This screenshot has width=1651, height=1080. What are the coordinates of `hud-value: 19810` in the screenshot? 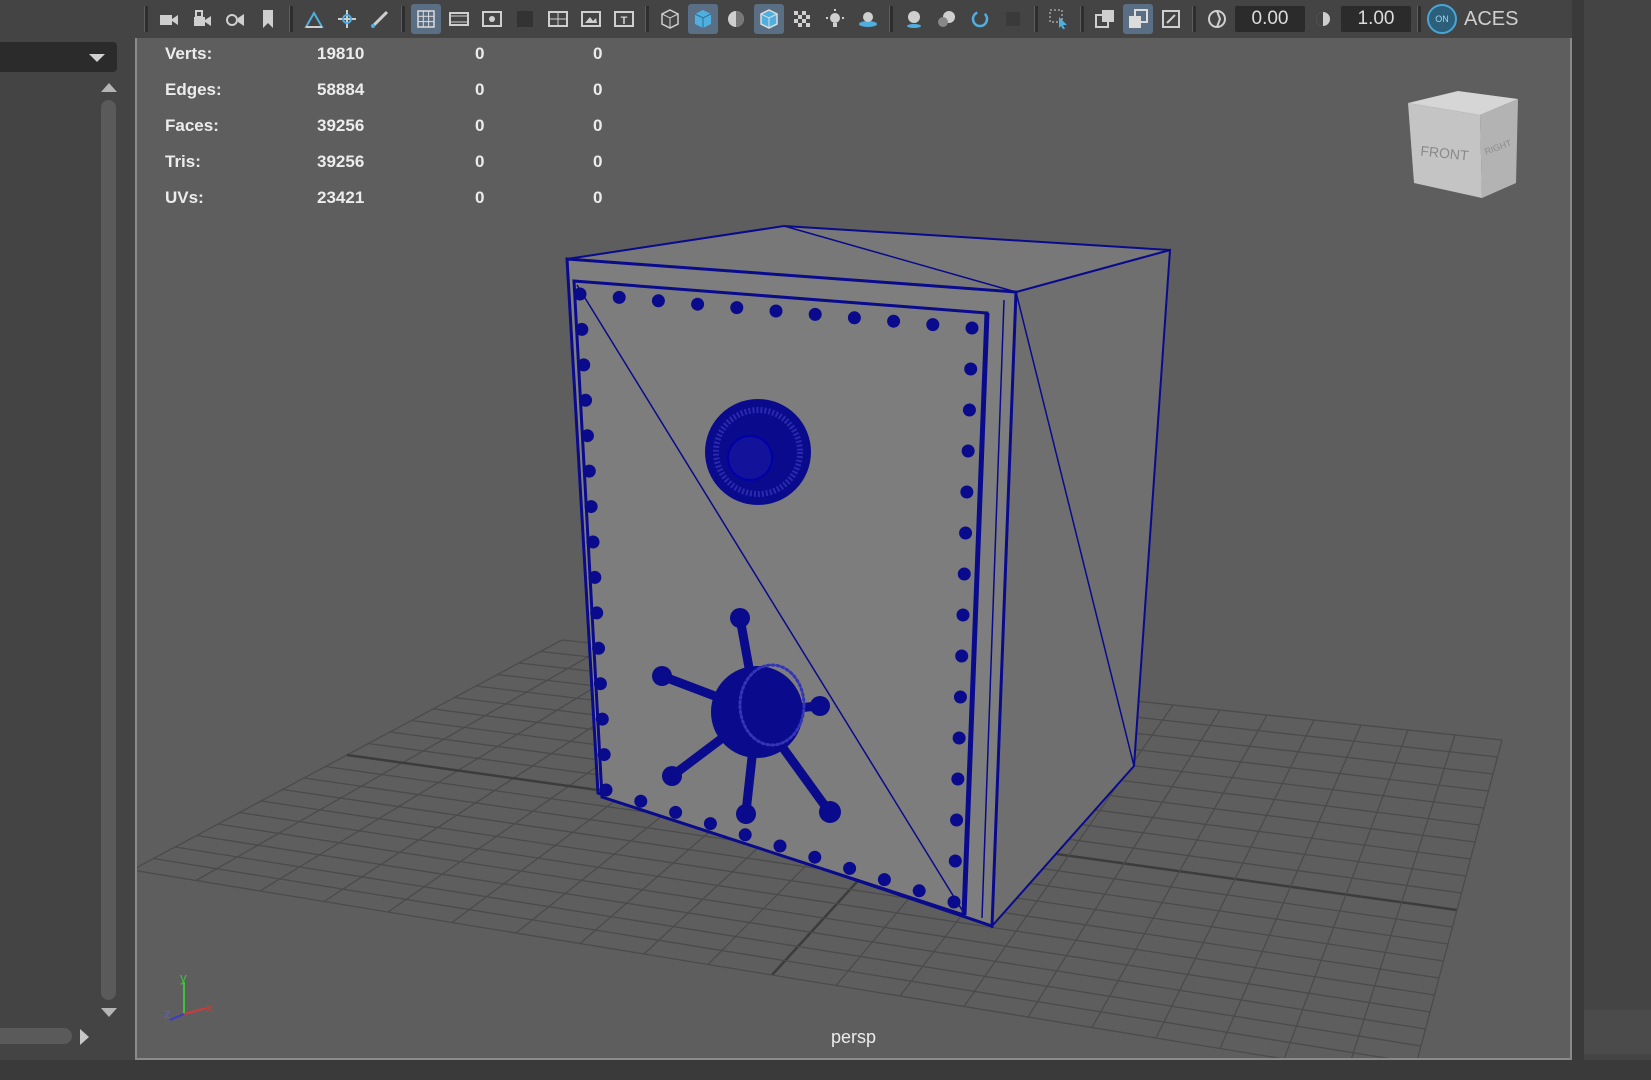 It's located at (341, 53).